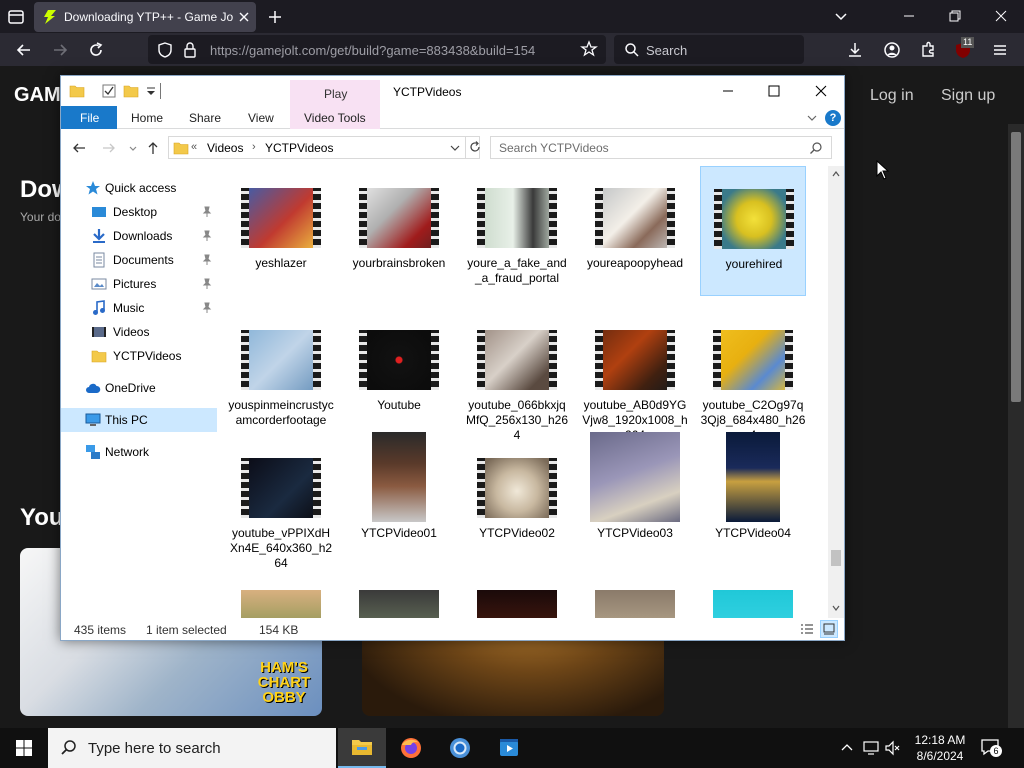  What do you see at coordinates (275, 17) in the screenshot?
I see `new-tab-icon` at bounding box center [275, 17].